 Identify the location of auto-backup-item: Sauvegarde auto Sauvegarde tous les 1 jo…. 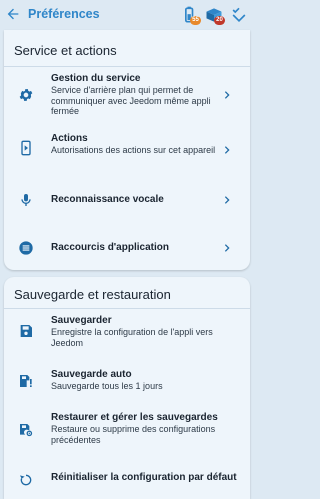
(127, 382).